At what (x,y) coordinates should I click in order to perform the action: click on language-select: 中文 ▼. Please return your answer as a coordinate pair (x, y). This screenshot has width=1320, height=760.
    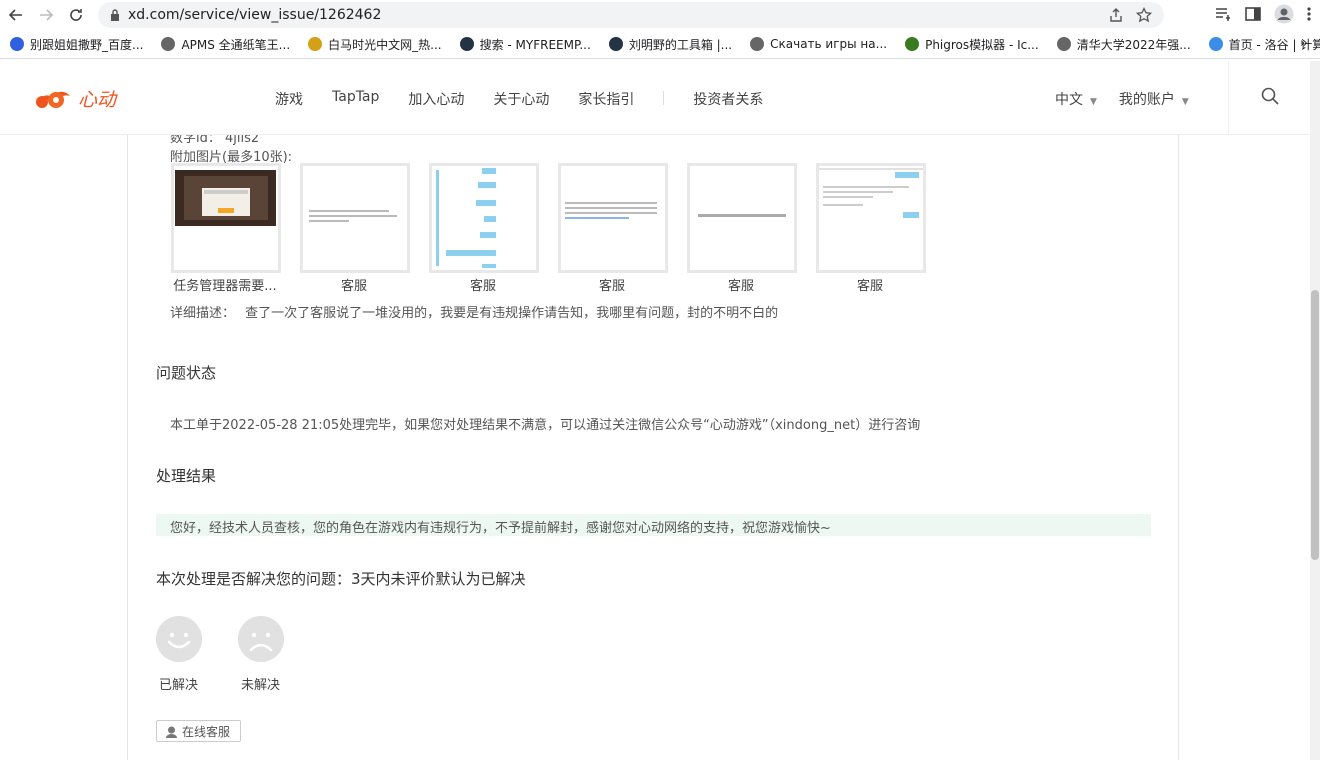
    Looking at the image, I should click on (1076, 99).